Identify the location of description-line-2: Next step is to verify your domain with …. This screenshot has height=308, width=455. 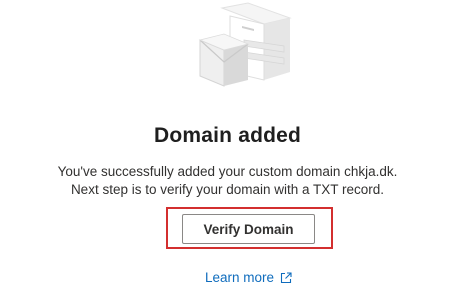
(227, 189).